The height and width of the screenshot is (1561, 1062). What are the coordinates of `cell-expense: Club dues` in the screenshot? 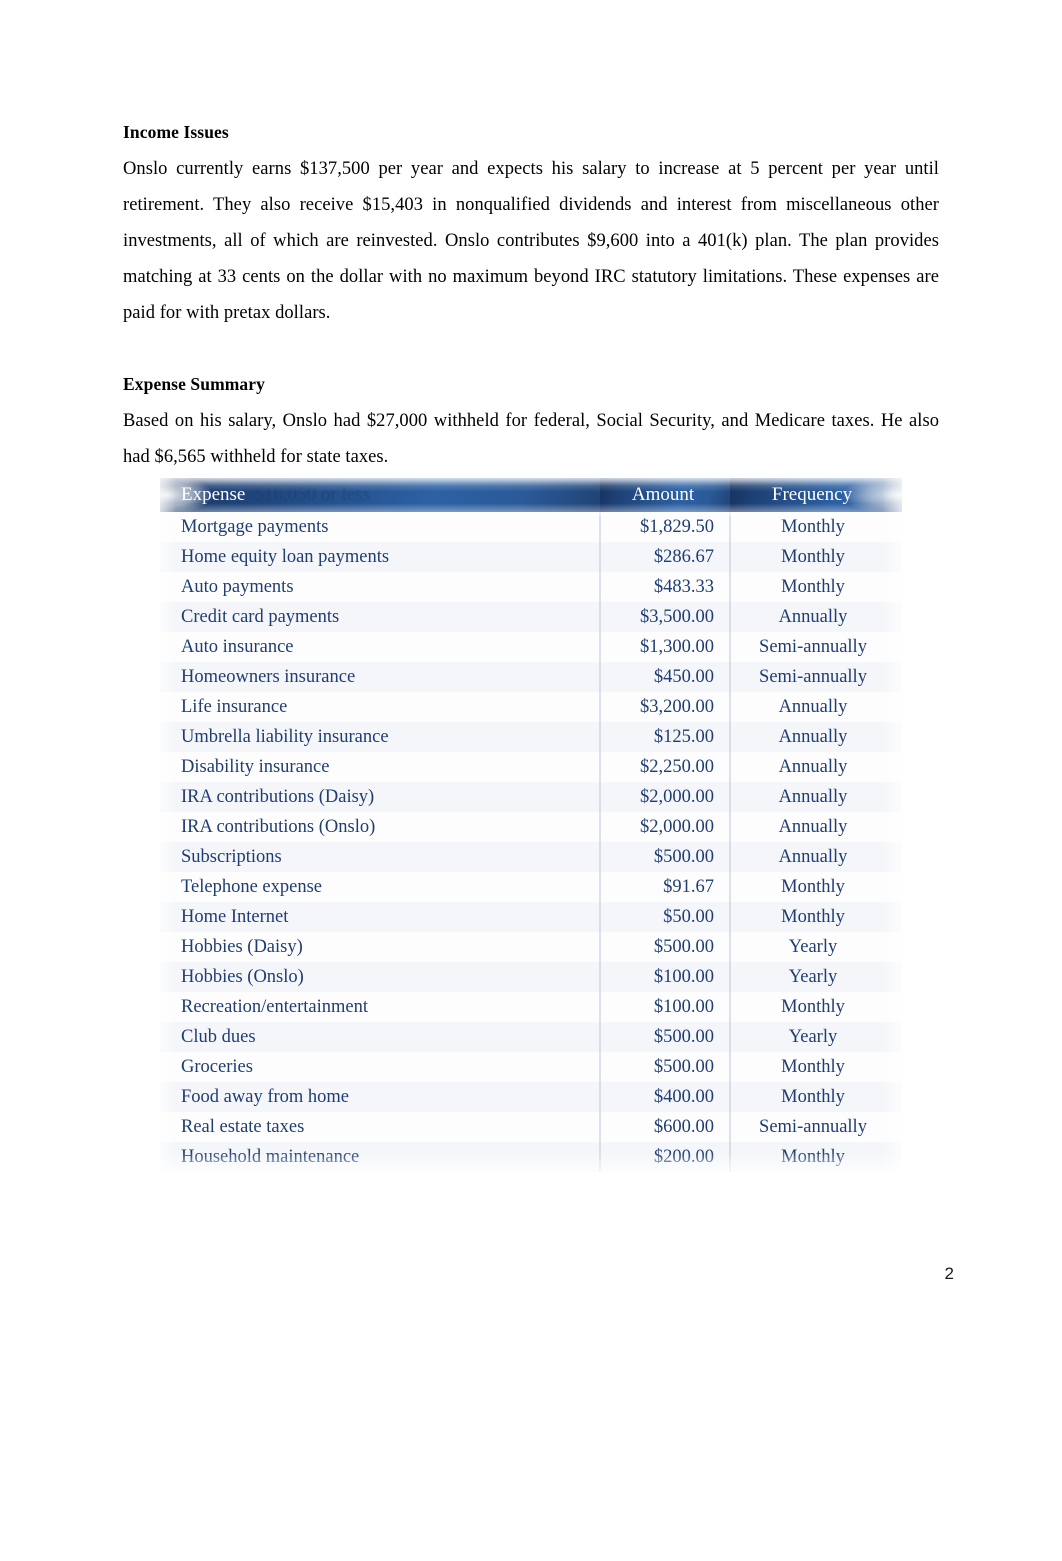 It's located at (218, 1036).